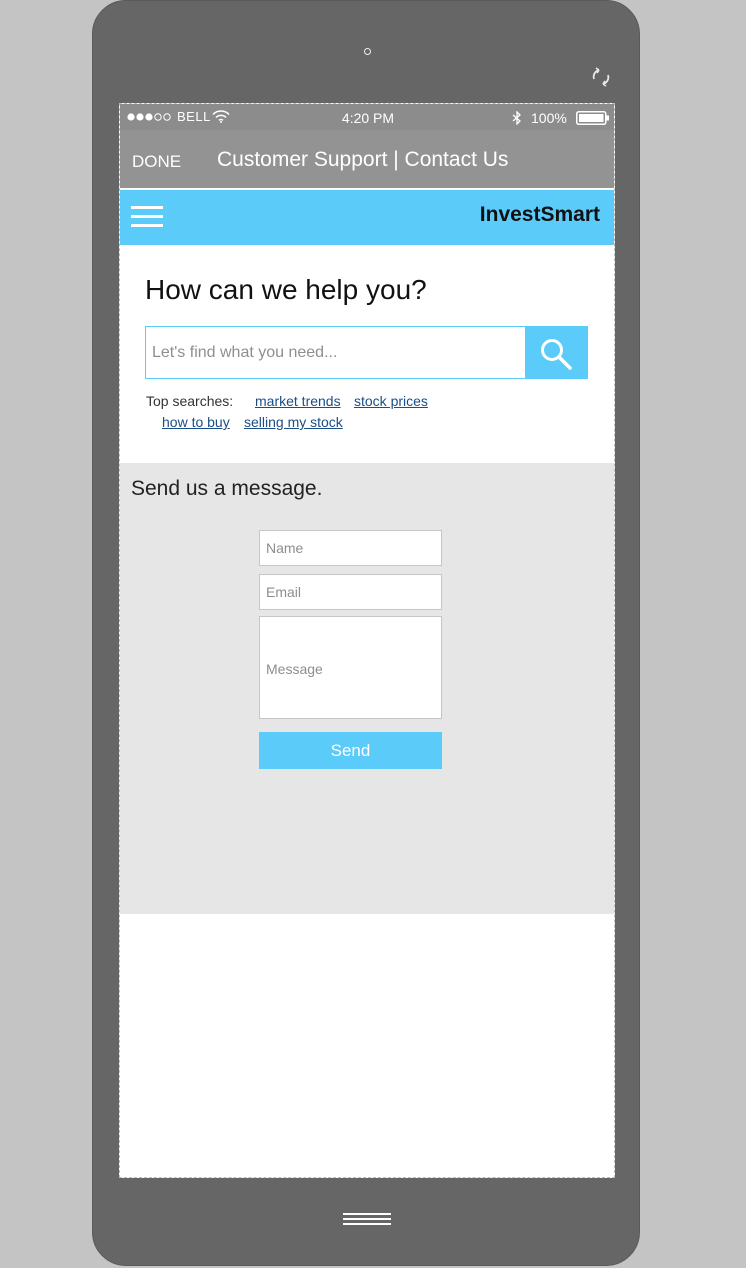 Image resolution: width=746 pixels, height=1268 pixels. What do you see at coordinates (516, 118) in the screenshot?
I see `bluetooth-icon` at bounding box center [516, 118].